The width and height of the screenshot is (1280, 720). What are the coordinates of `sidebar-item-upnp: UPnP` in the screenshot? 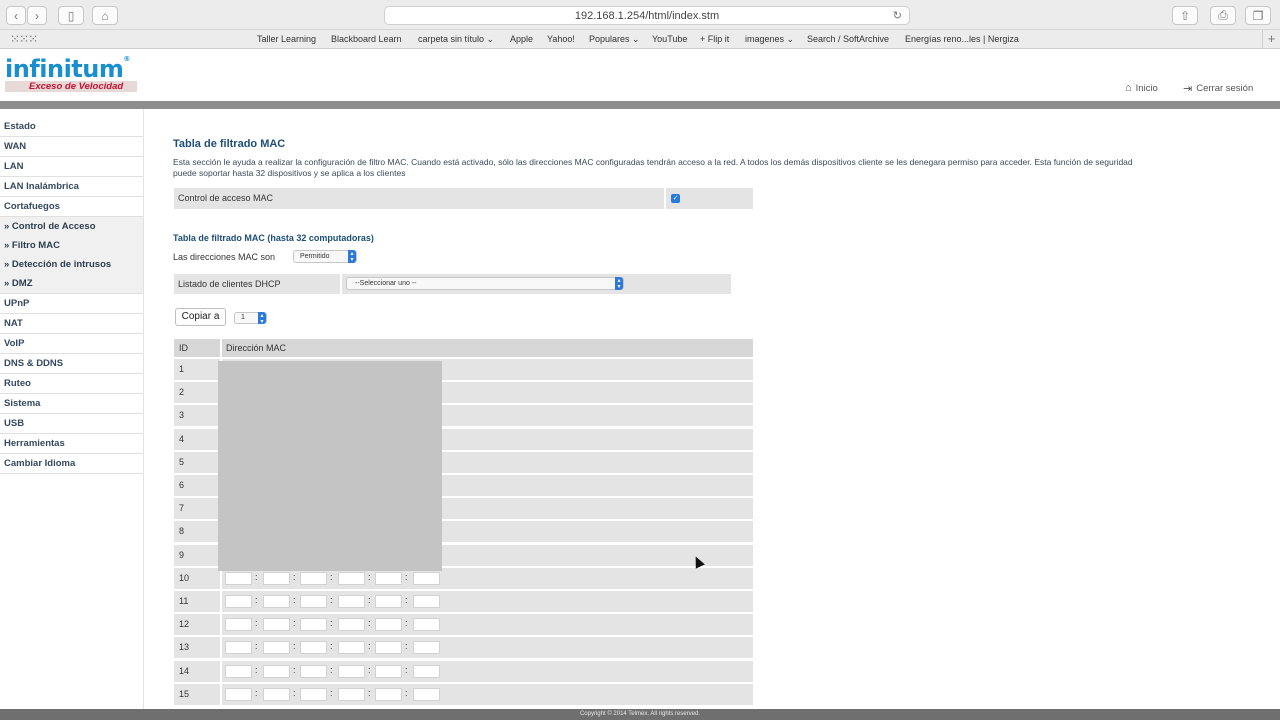 It's located at (72, 304).